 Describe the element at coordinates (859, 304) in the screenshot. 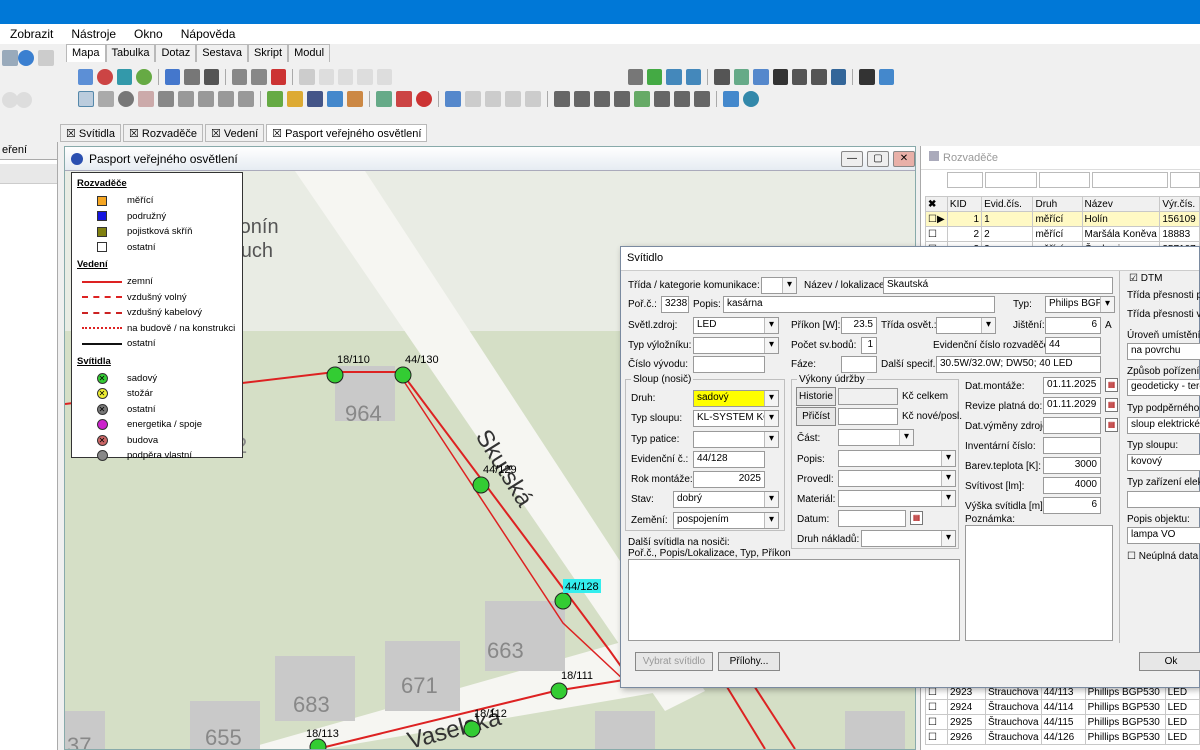

I see `popis-input: kasárna` at that location.